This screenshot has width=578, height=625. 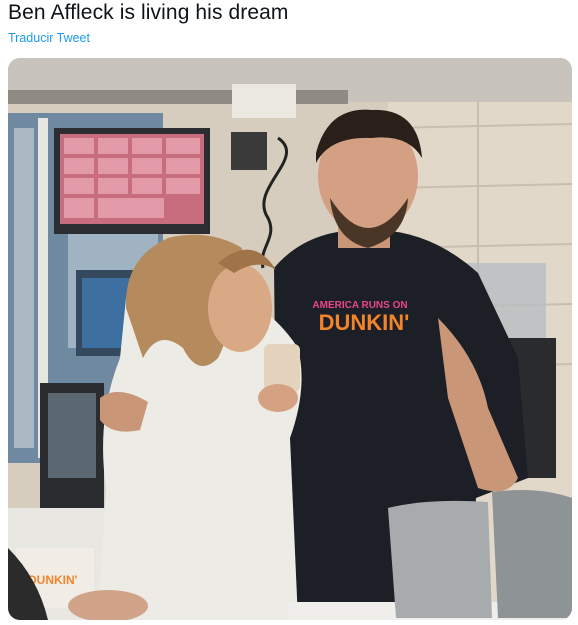 I want to click on steel-pitcher, so click(x=440, y=559).